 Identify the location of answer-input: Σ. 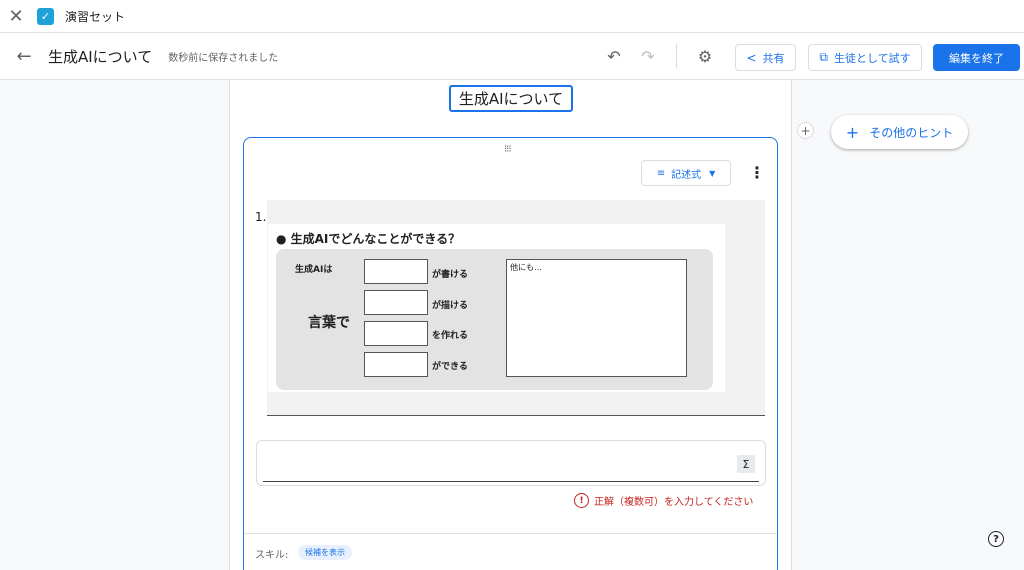
(511, 463).